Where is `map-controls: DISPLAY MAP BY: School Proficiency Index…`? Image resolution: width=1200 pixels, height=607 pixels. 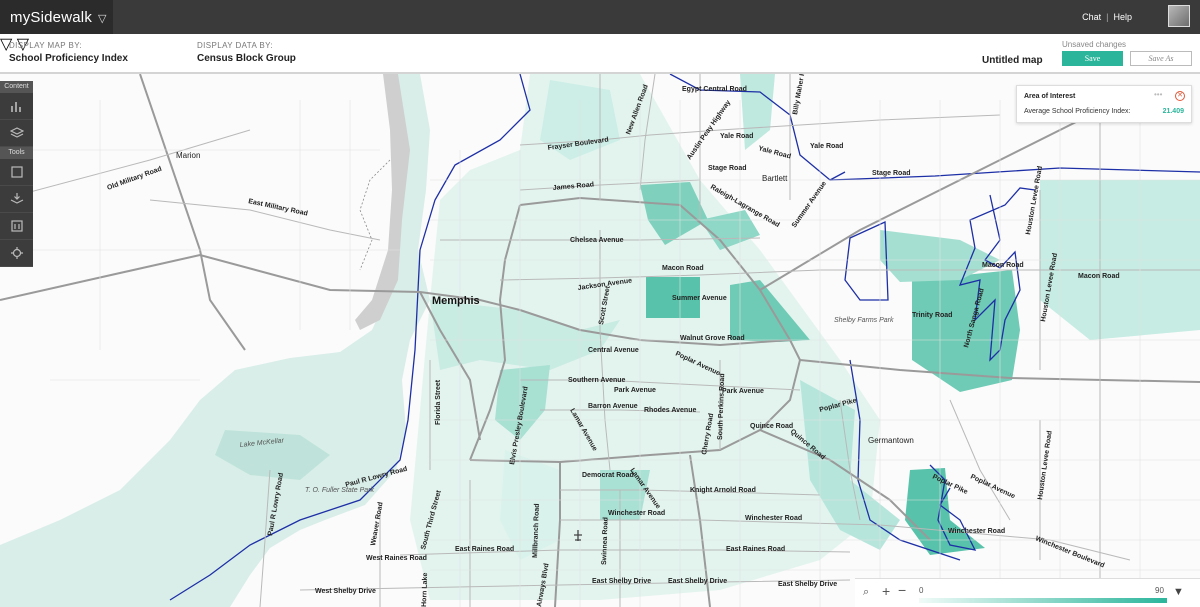 map-controls: DISPLAY MAP BY: School Proficiency Index… is located at coordinates (600, 54).